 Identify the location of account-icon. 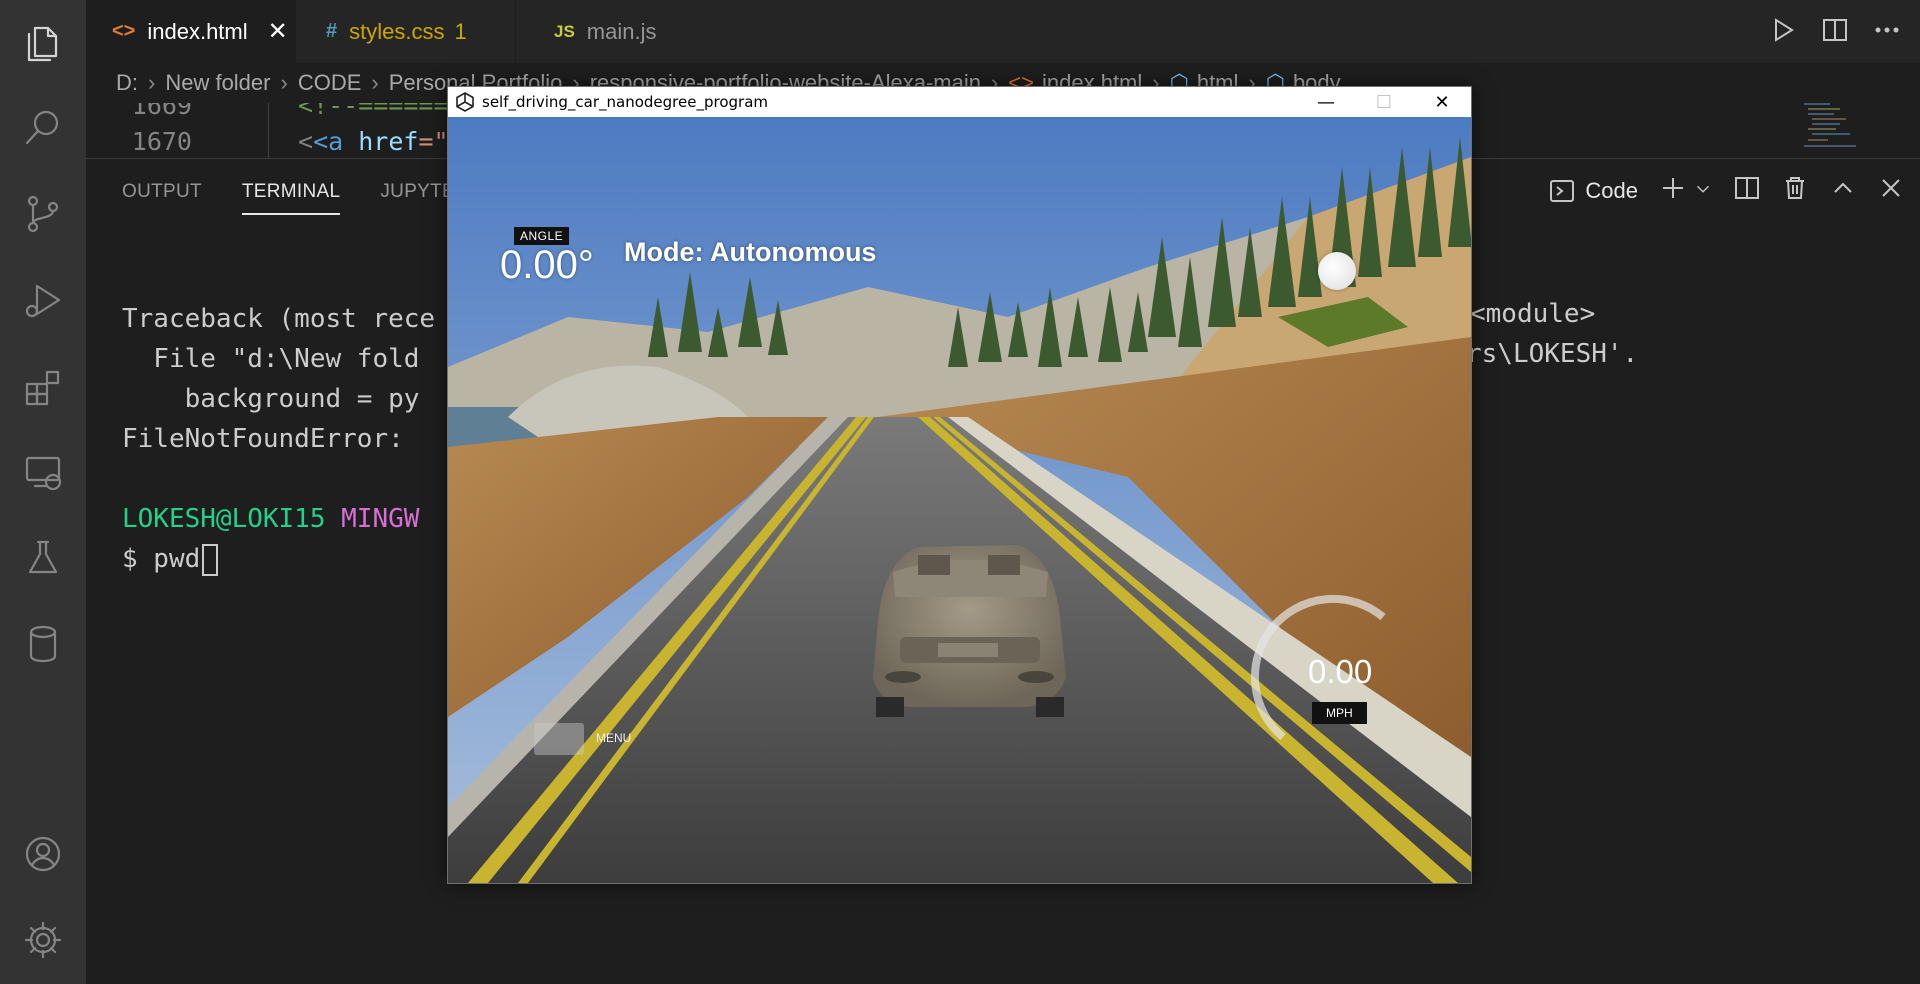
(43, 854).